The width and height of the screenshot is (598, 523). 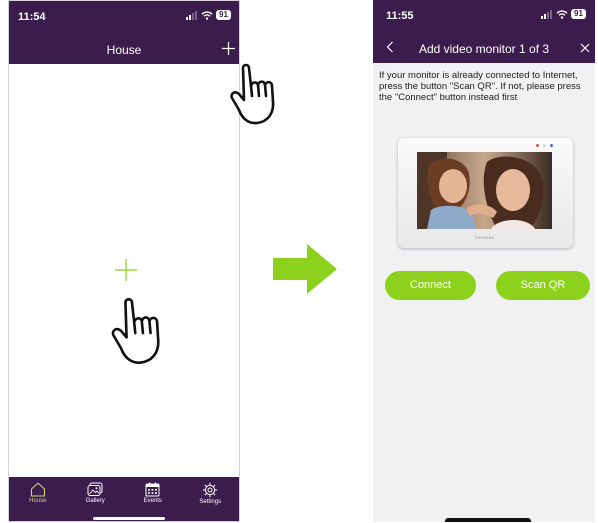 I want to click on monitor-brand-label: FERMAX, so click(x=485, y=237).